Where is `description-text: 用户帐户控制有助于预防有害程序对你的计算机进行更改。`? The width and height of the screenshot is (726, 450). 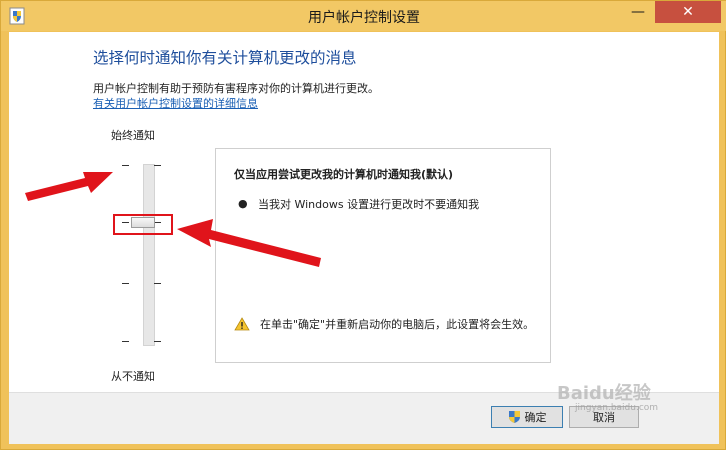
description-text: 用户帐户控制有助于预防有害程序对你的计算机进行更改。 is located at coordinates (236, 88).